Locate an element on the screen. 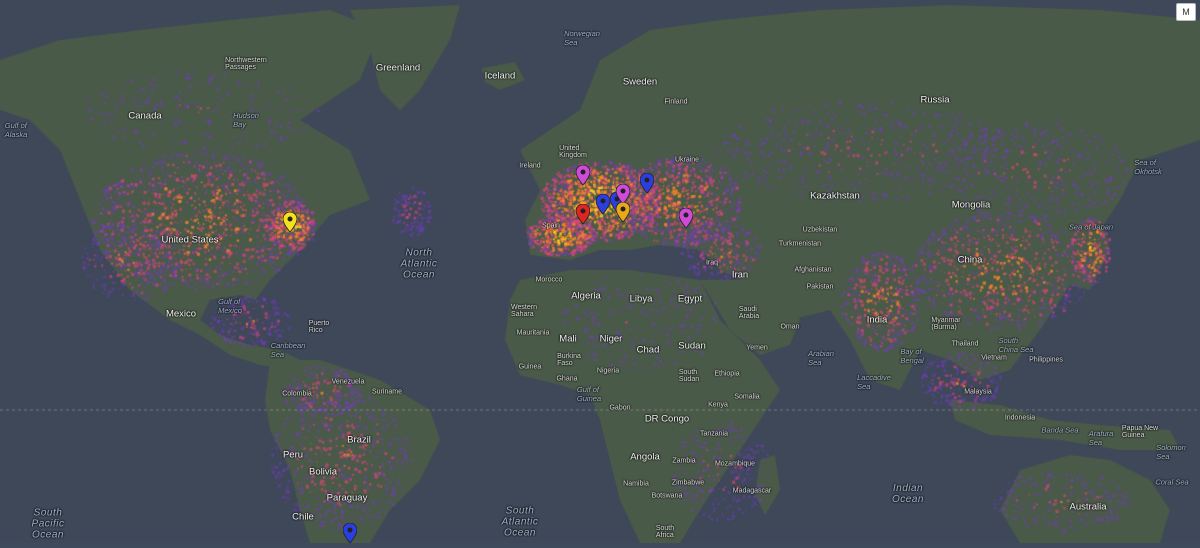 The image size is (1200, 548). map-label: Afghanistan is located at coordinates (813, 270).